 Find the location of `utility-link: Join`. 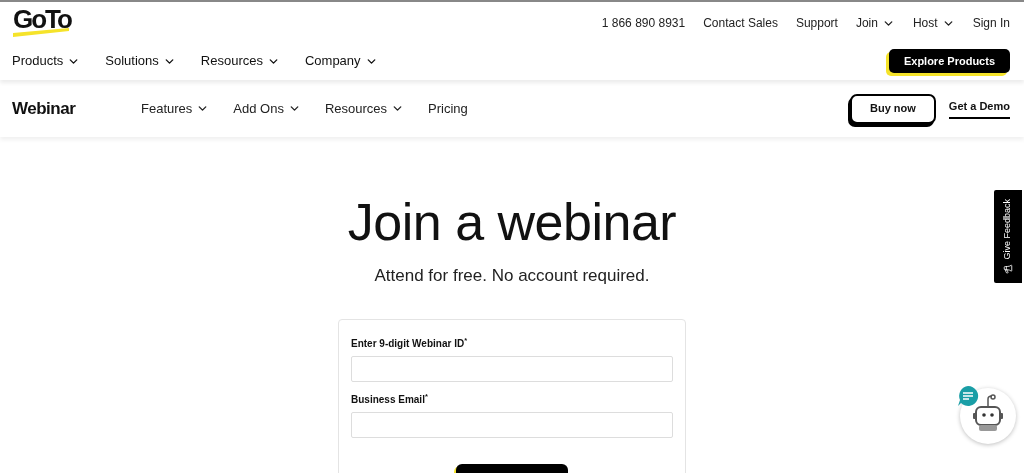

utility-link: Join is located at coordinates (875, 23).